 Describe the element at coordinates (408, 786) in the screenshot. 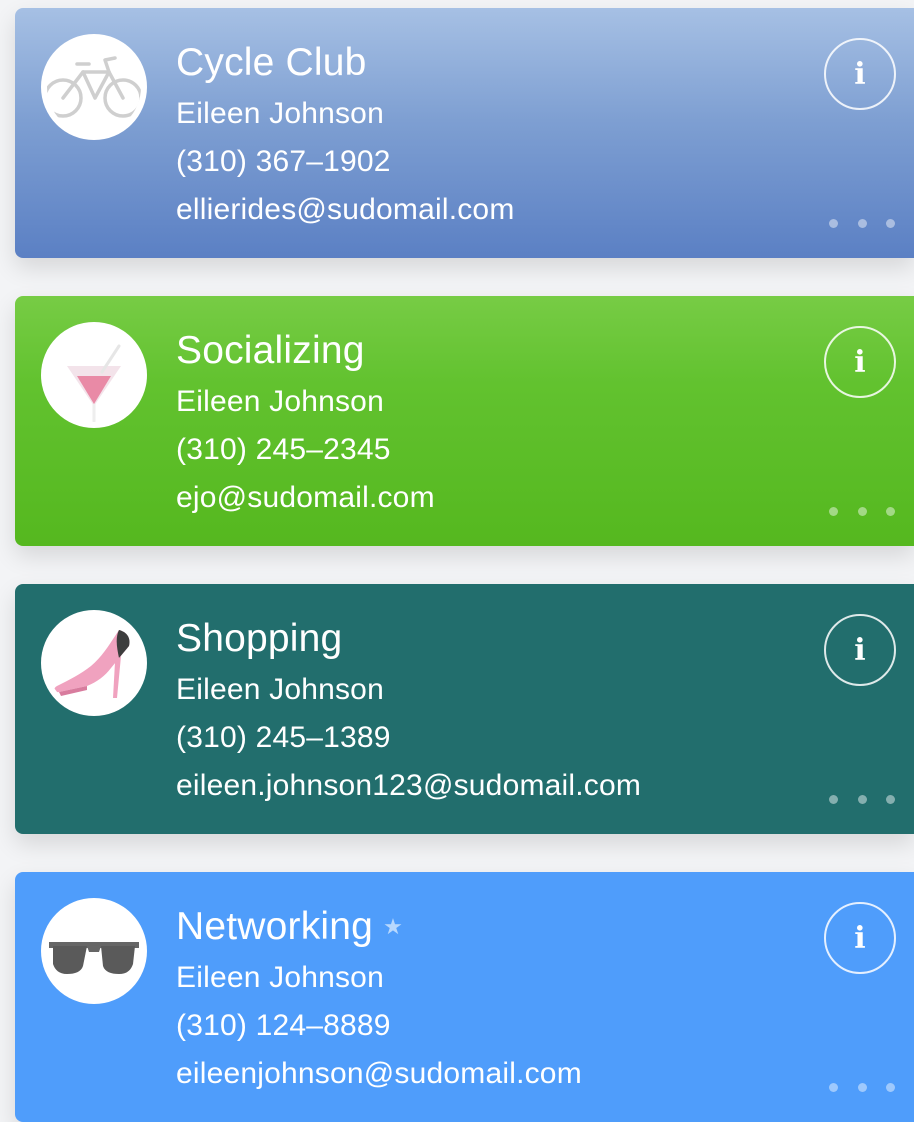

I see `contact-email: eileen.johnson123@sudomail.com` at that location.